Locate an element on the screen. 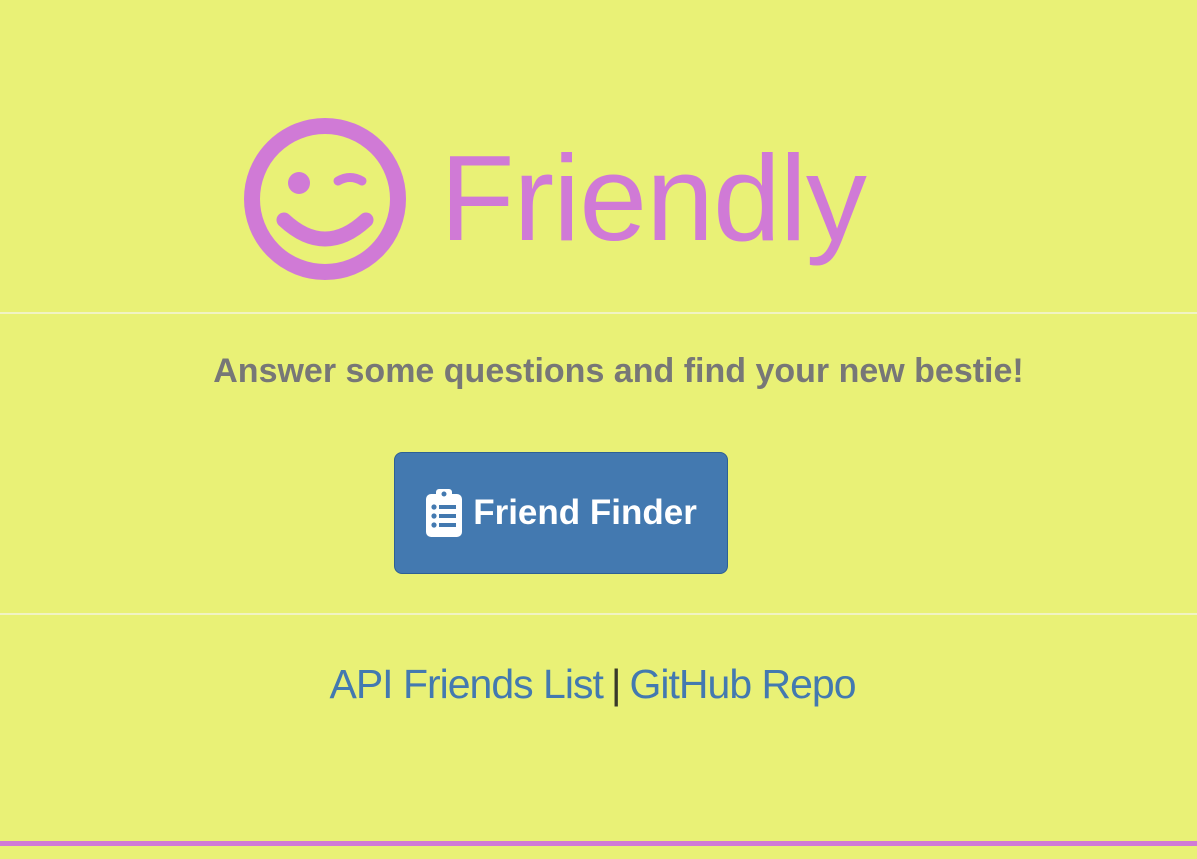  friend-finder-button: Friend Finder is located at coordinates (561, 513).